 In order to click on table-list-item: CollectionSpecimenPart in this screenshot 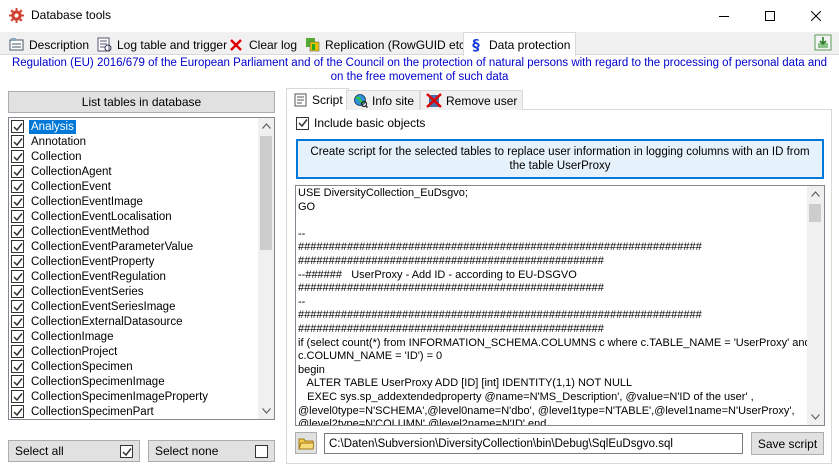, I will do `click(134, 411)`.